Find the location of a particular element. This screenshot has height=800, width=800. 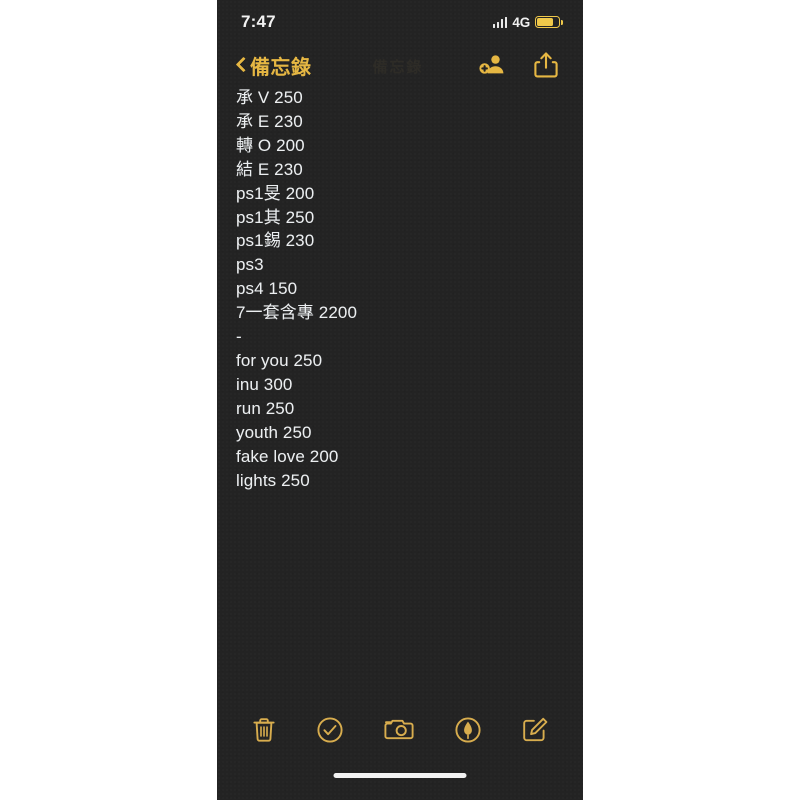

note-line: ps1旻 200 is located at coordinates (275, 193).